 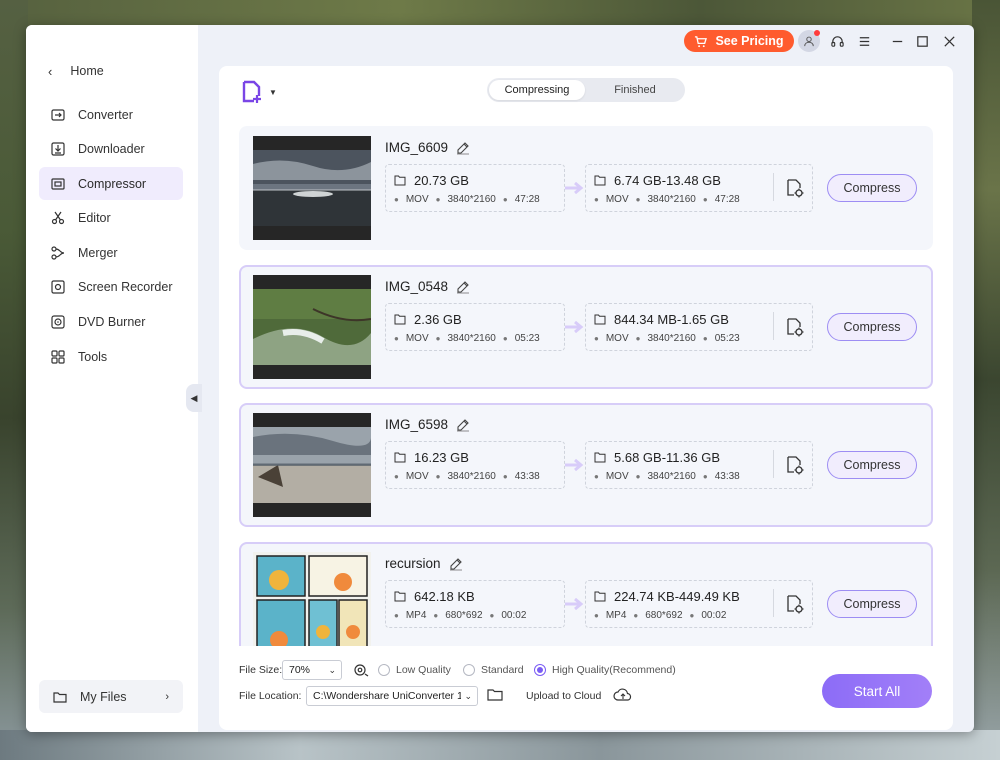 I want to click on source-size: 2.36 GB, so click(x=438, y=319).